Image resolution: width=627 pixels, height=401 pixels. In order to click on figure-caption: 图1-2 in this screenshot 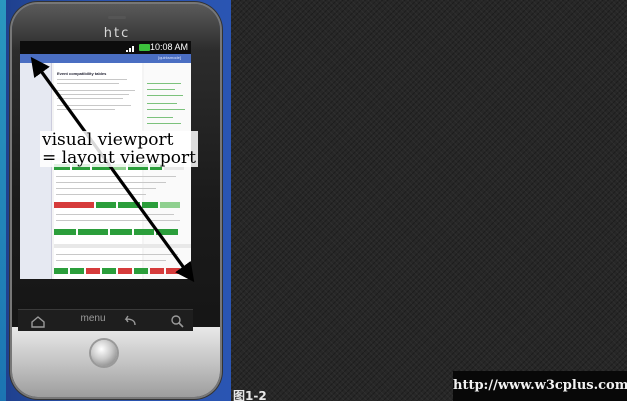, I will do `click(250, 395)`.